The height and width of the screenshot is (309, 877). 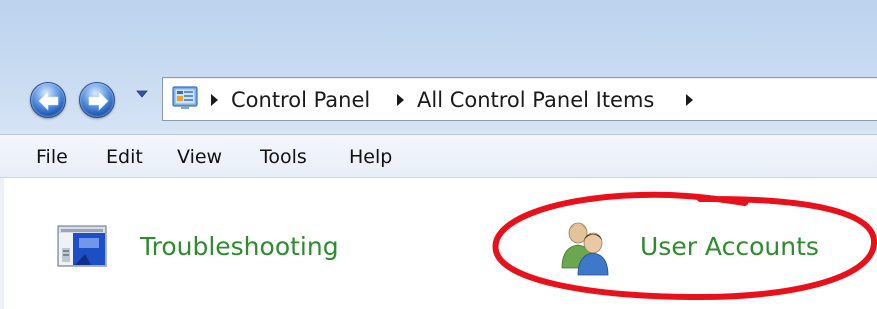 I want to click on breadcrumb-control-panel: Control Panel, so click(x=300, y=100).